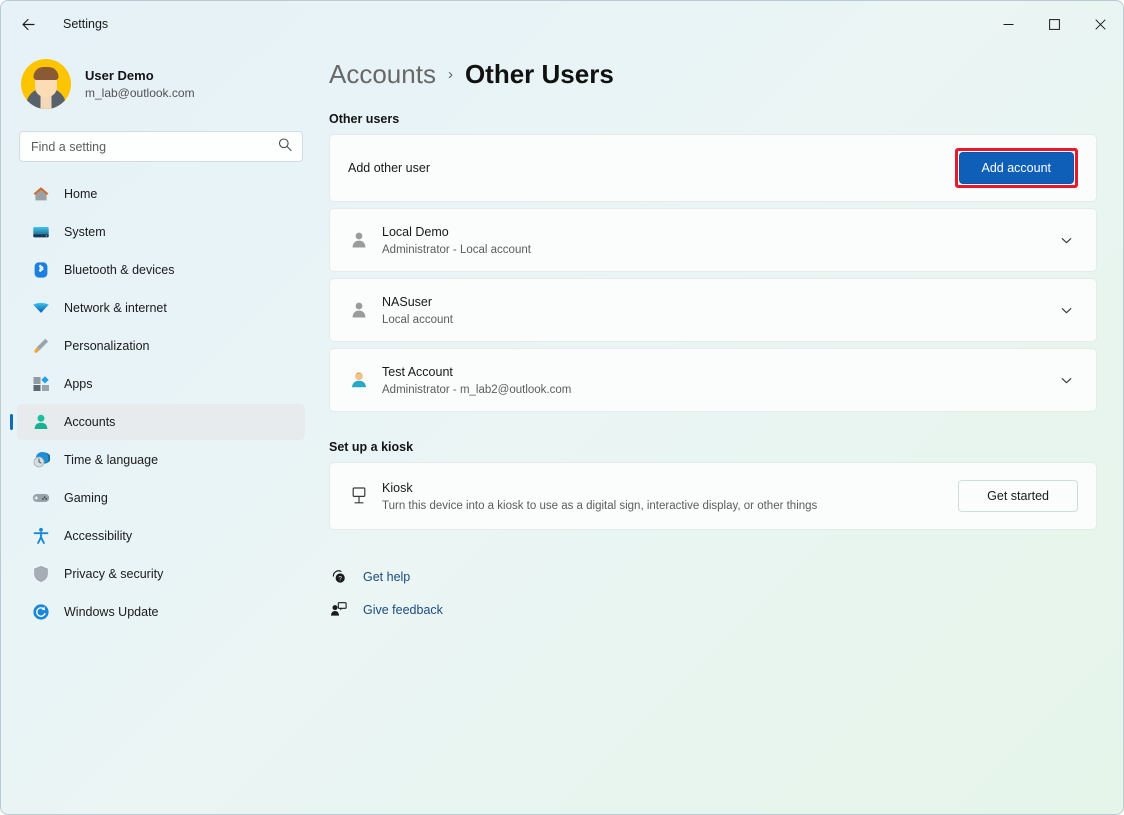  What do you see at coordinates (111, 612) in the screenshot?
I see `sidebar-item-label: Windows Update` at bounding box center [111, 612].